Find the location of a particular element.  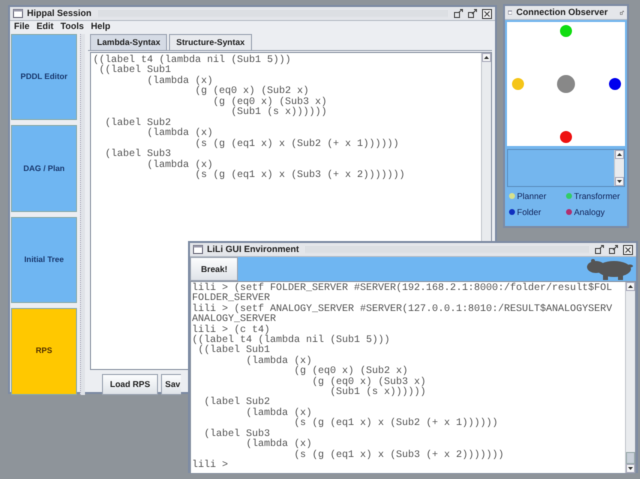

code-line: ((label t4 (lambda nil (Sub1 5))) is located at coordinates (192, 61).